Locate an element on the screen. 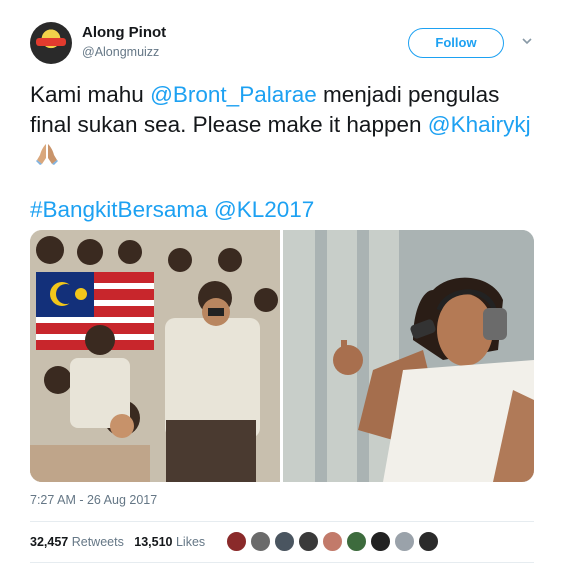 The image size is (563, 566). retweets-label: Retweets is located at coordinates (98, 542).